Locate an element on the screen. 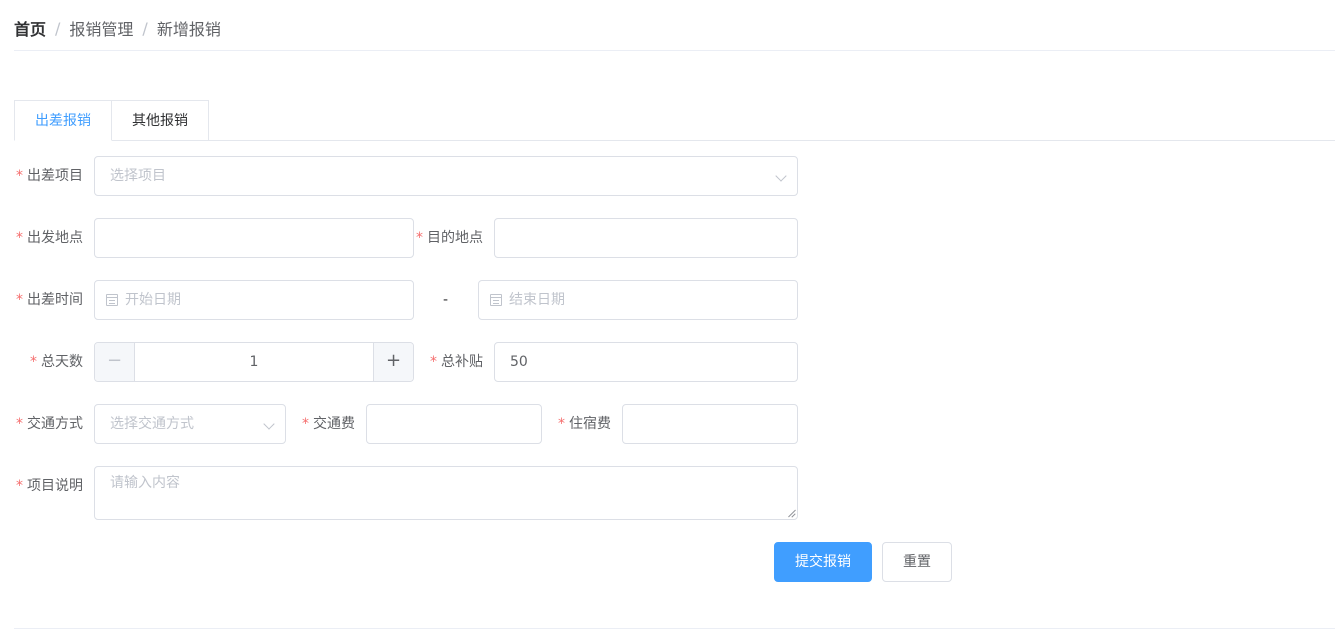 The image size is (1335, 642). description-label: * 项目说明 is located at coordinates (49, 486).